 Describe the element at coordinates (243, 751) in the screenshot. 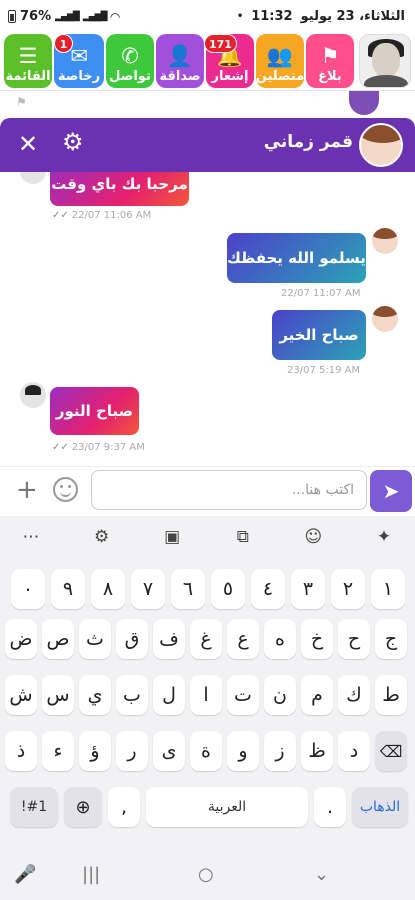

I see `key-letter: و` at that location.